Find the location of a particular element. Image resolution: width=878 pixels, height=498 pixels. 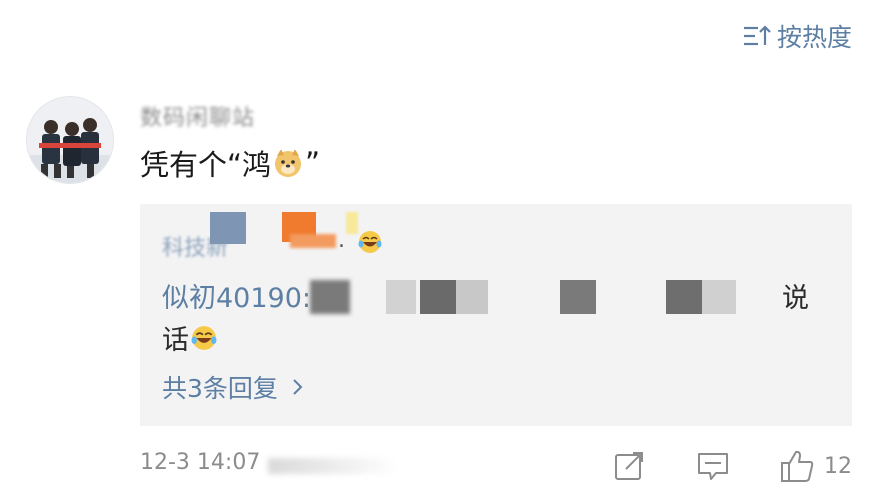

share-button is located at coordinates (629, 466).